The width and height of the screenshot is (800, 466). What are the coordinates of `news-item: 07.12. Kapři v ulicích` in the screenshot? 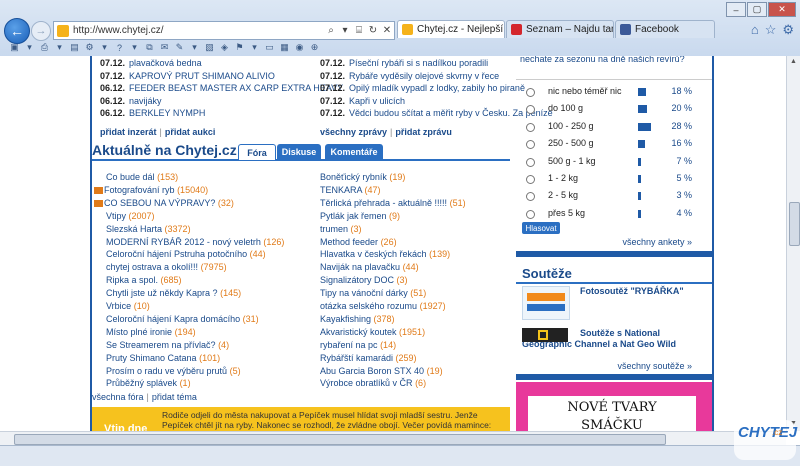 It's located at (362, 101).